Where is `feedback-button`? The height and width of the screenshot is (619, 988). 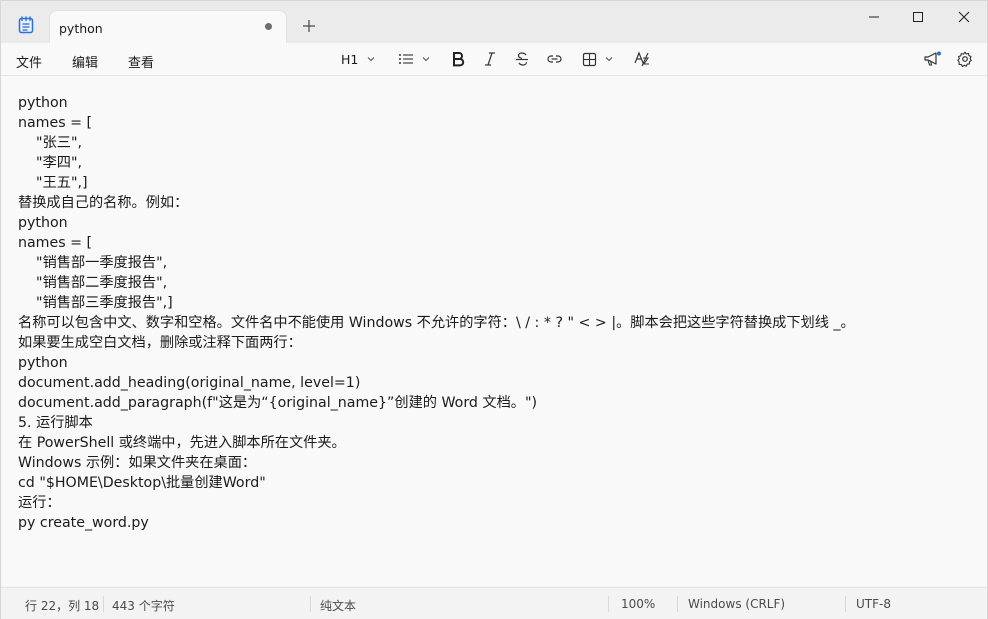 feedback-button is located at coordinates (932, 59).